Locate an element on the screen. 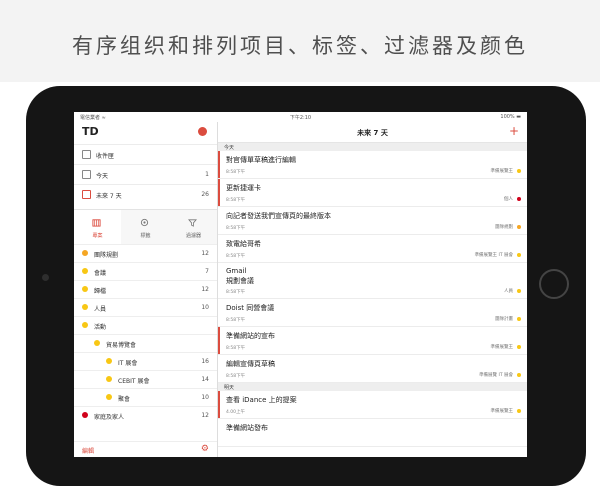  project-item: 聚會 10 is located at coordinates (145, 397).